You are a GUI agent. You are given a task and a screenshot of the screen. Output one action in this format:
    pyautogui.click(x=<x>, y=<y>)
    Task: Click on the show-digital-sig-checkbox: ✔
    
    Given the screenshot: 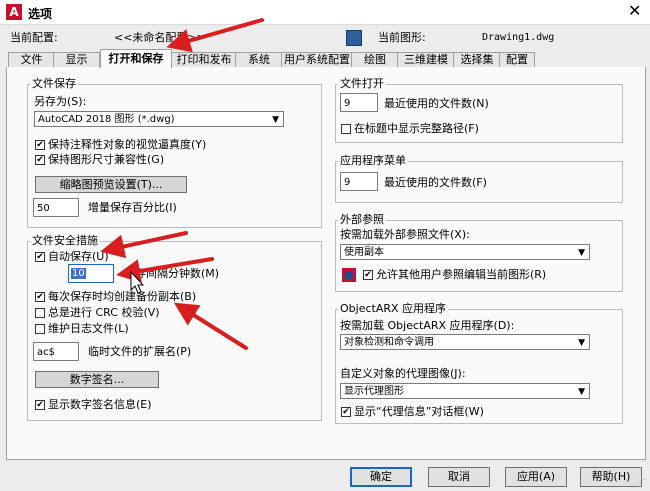 What is the action you would take?
    pyautogui.click(x=40, y=405)
    